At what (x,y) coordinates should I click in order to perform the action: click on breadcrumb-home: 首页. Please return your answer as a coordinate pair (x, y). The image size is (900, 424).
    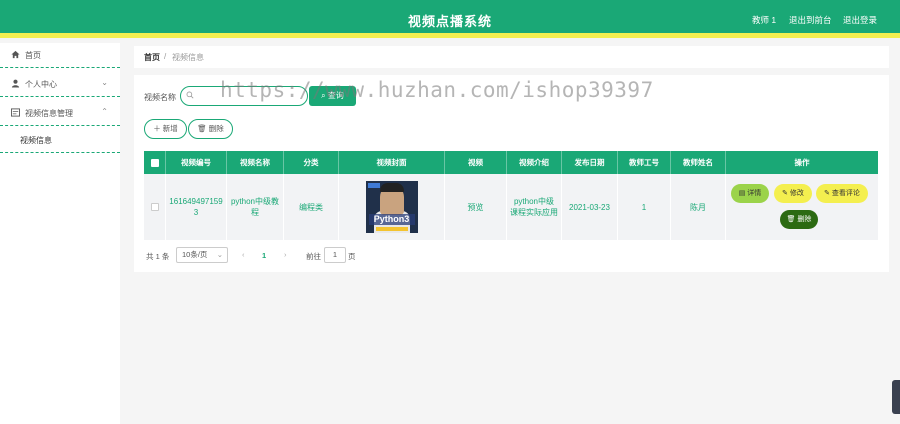
    Looking at the image, I should click on (152, 57).